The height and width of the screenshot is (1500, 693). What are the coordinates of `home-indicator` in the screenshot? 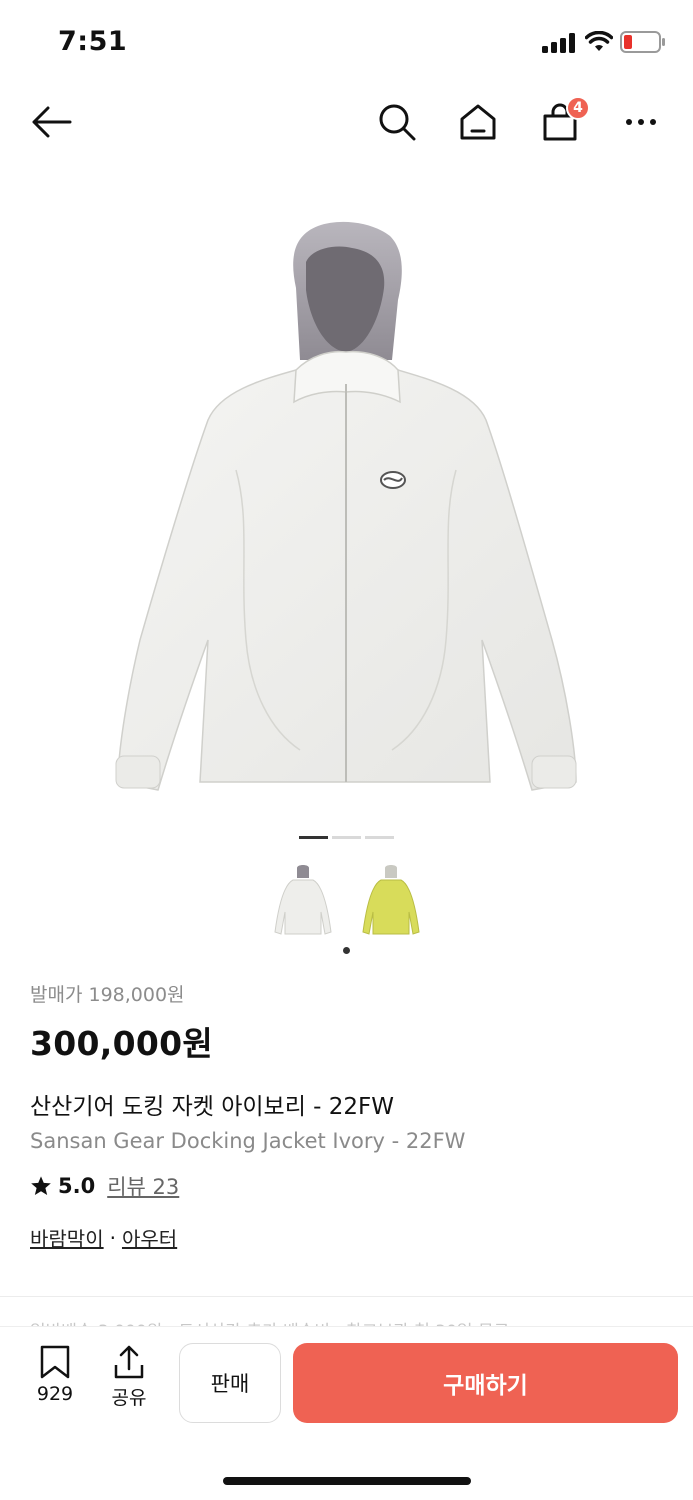 It's located at (347, 1481).